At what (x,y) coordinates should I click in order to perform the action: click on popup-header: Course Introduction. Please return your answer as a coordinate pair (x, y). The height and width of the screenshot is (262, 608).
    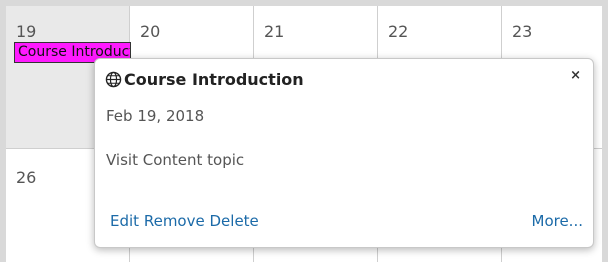
    Looking at the image, I should click on (204, 79).